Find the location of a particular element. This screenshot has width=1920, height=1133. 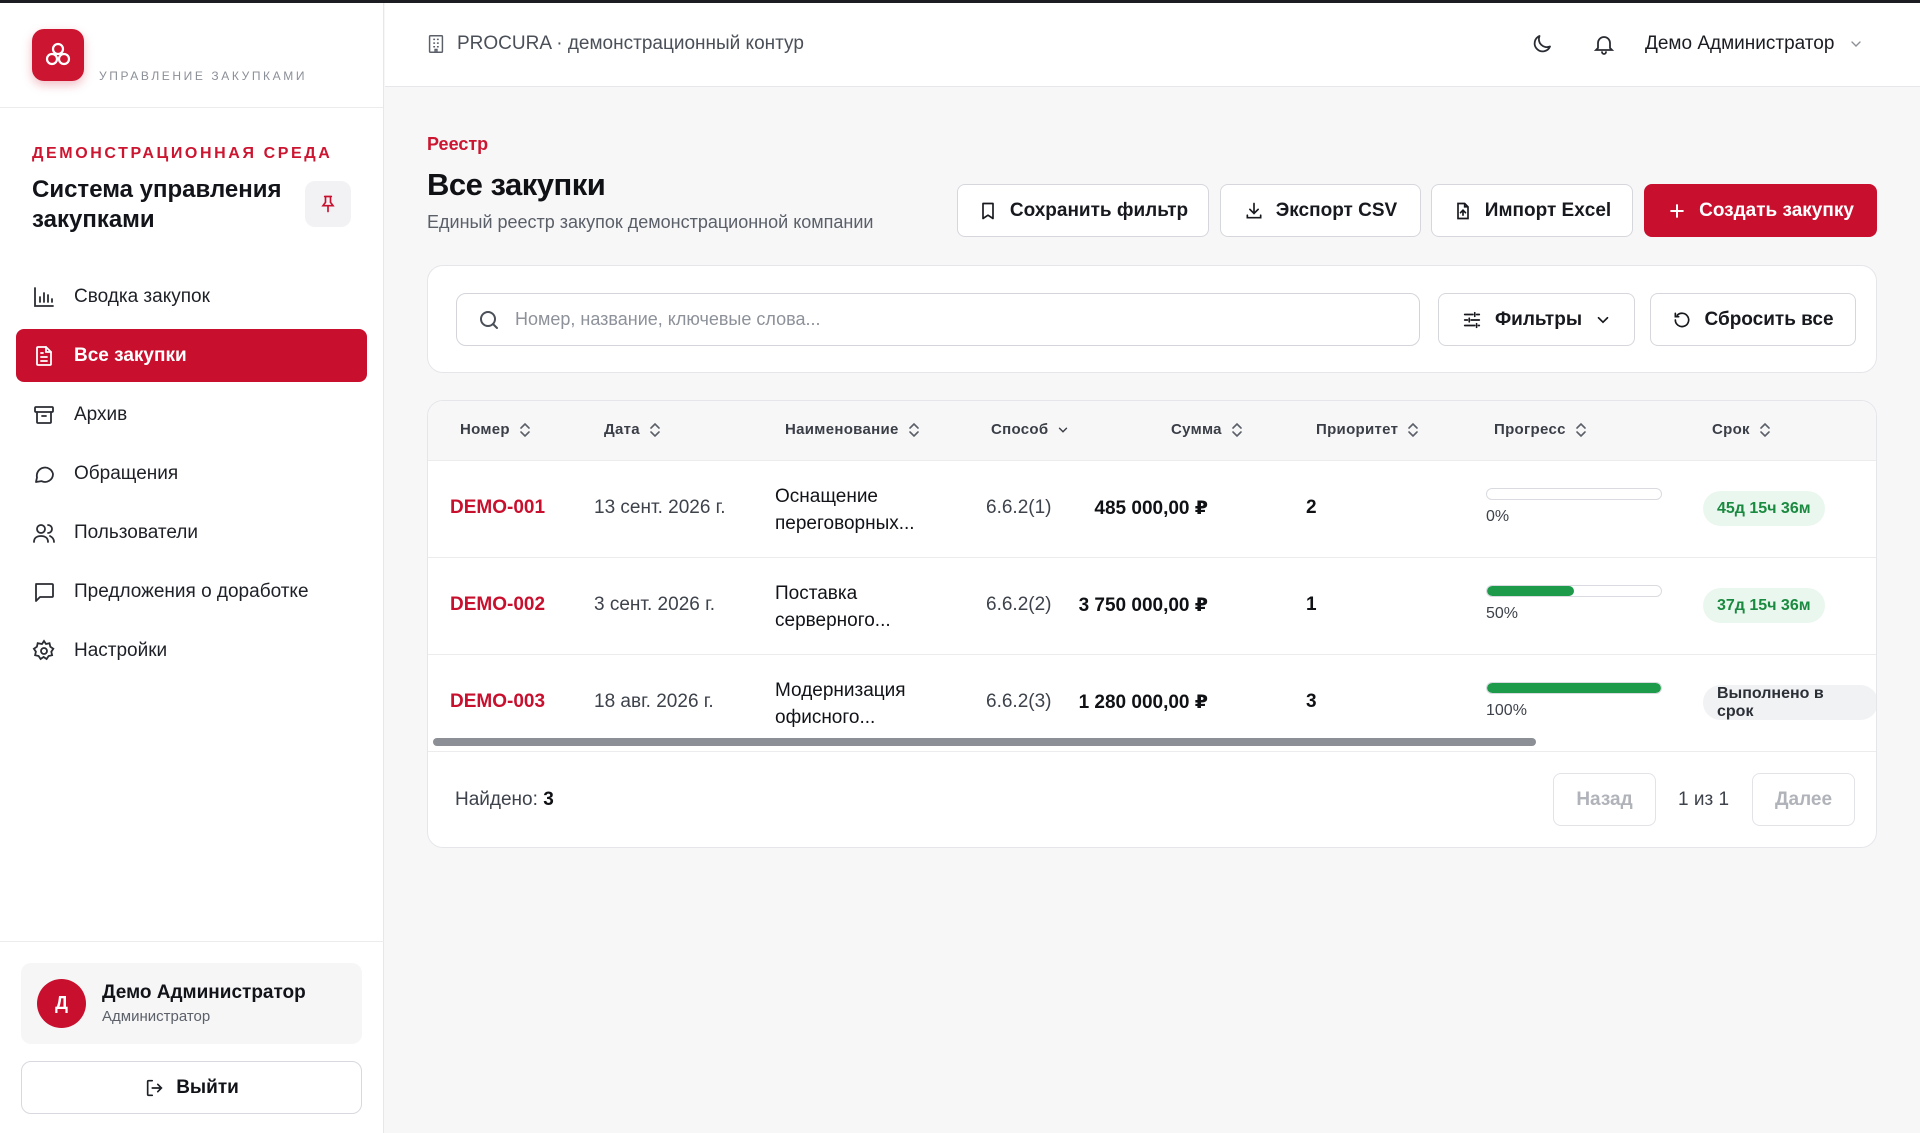

sliders-icon is located at coordinates (1472, 320).